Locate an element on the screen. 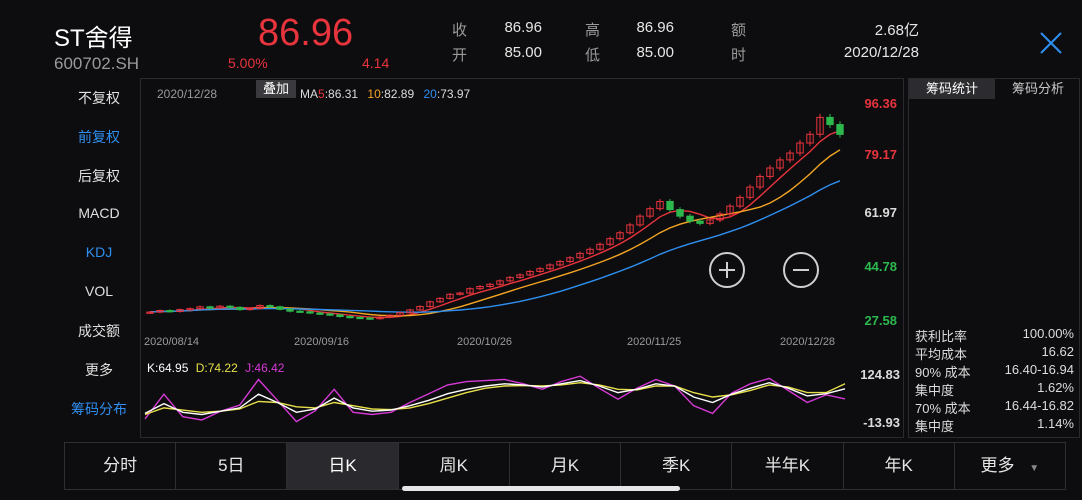  stat-value-90-cost: 16.40-16.94 is located at coordinates (1039, 369).